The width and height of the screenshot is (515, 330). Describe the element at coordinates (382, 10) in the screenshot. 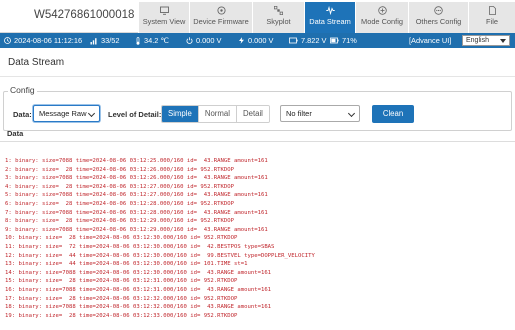

I see `sliders-icon` at that location.